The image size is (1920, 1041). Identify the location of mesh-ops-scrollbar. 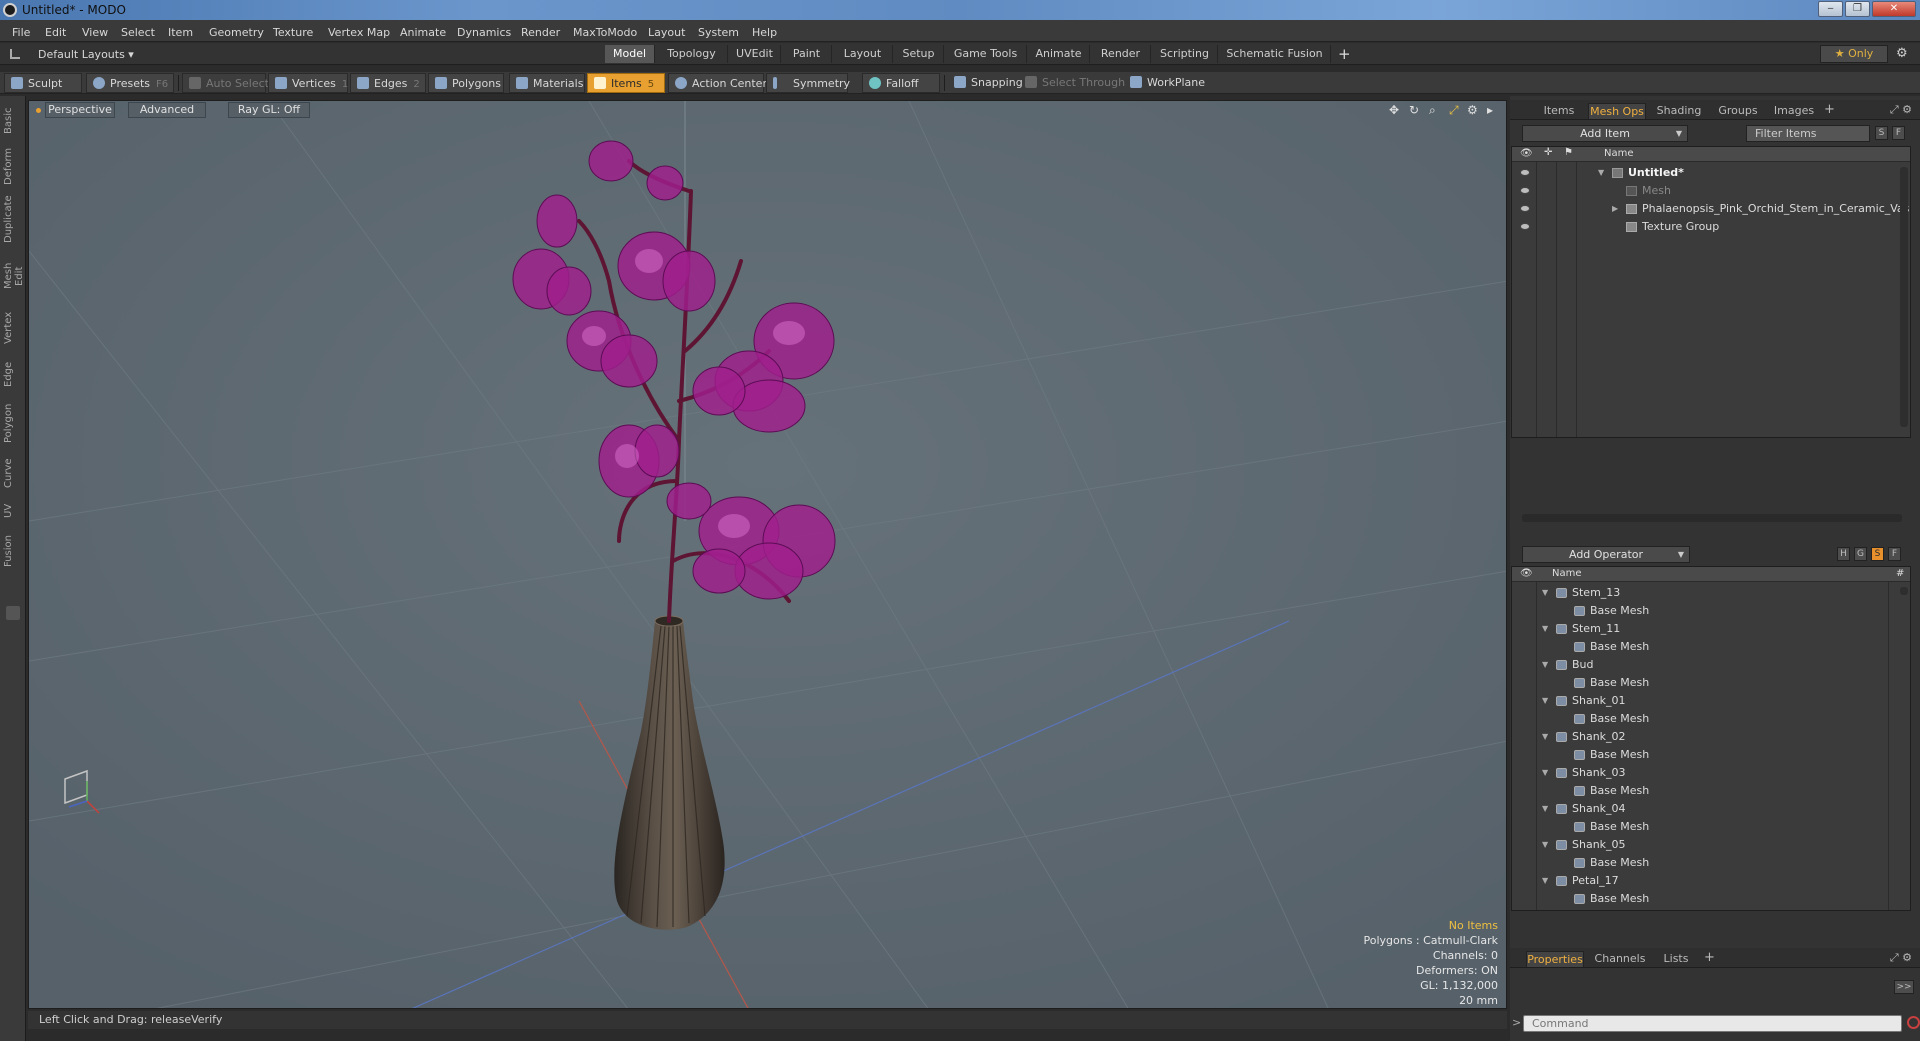
(1904, 591).